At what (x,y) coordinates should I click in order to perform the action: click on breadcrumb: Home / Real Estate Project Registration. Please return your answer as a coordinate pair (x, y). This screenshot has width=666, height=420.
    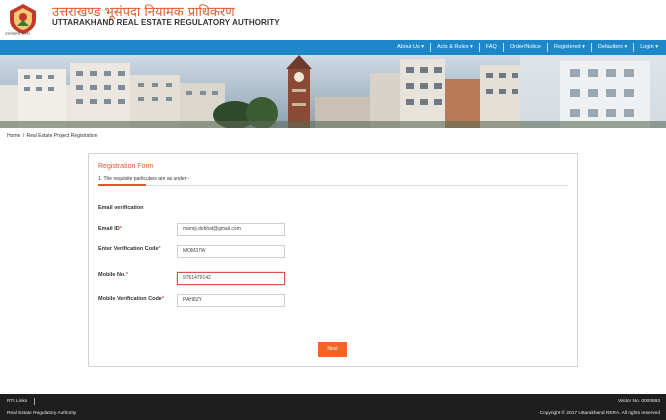
    Looking at the image, I should click on (52, 136).